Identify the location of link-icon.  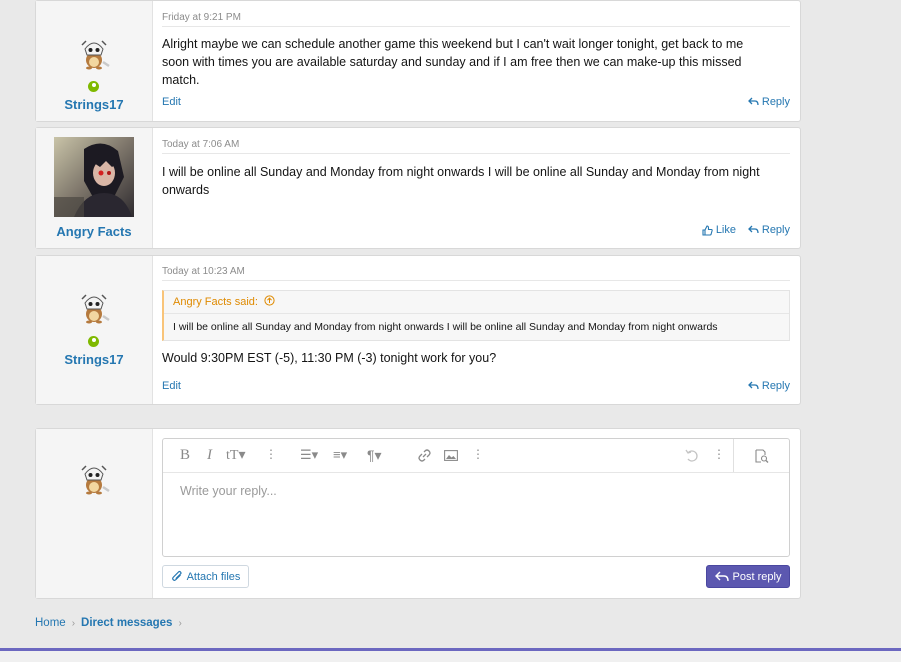
(424, 455).